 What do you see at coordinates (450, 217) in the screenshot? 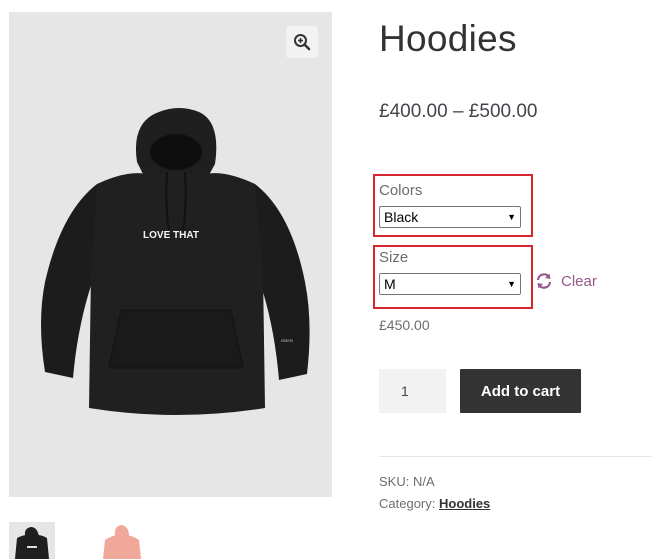
I see `colors-select: Black ▼` at bounding box center [450, 217].